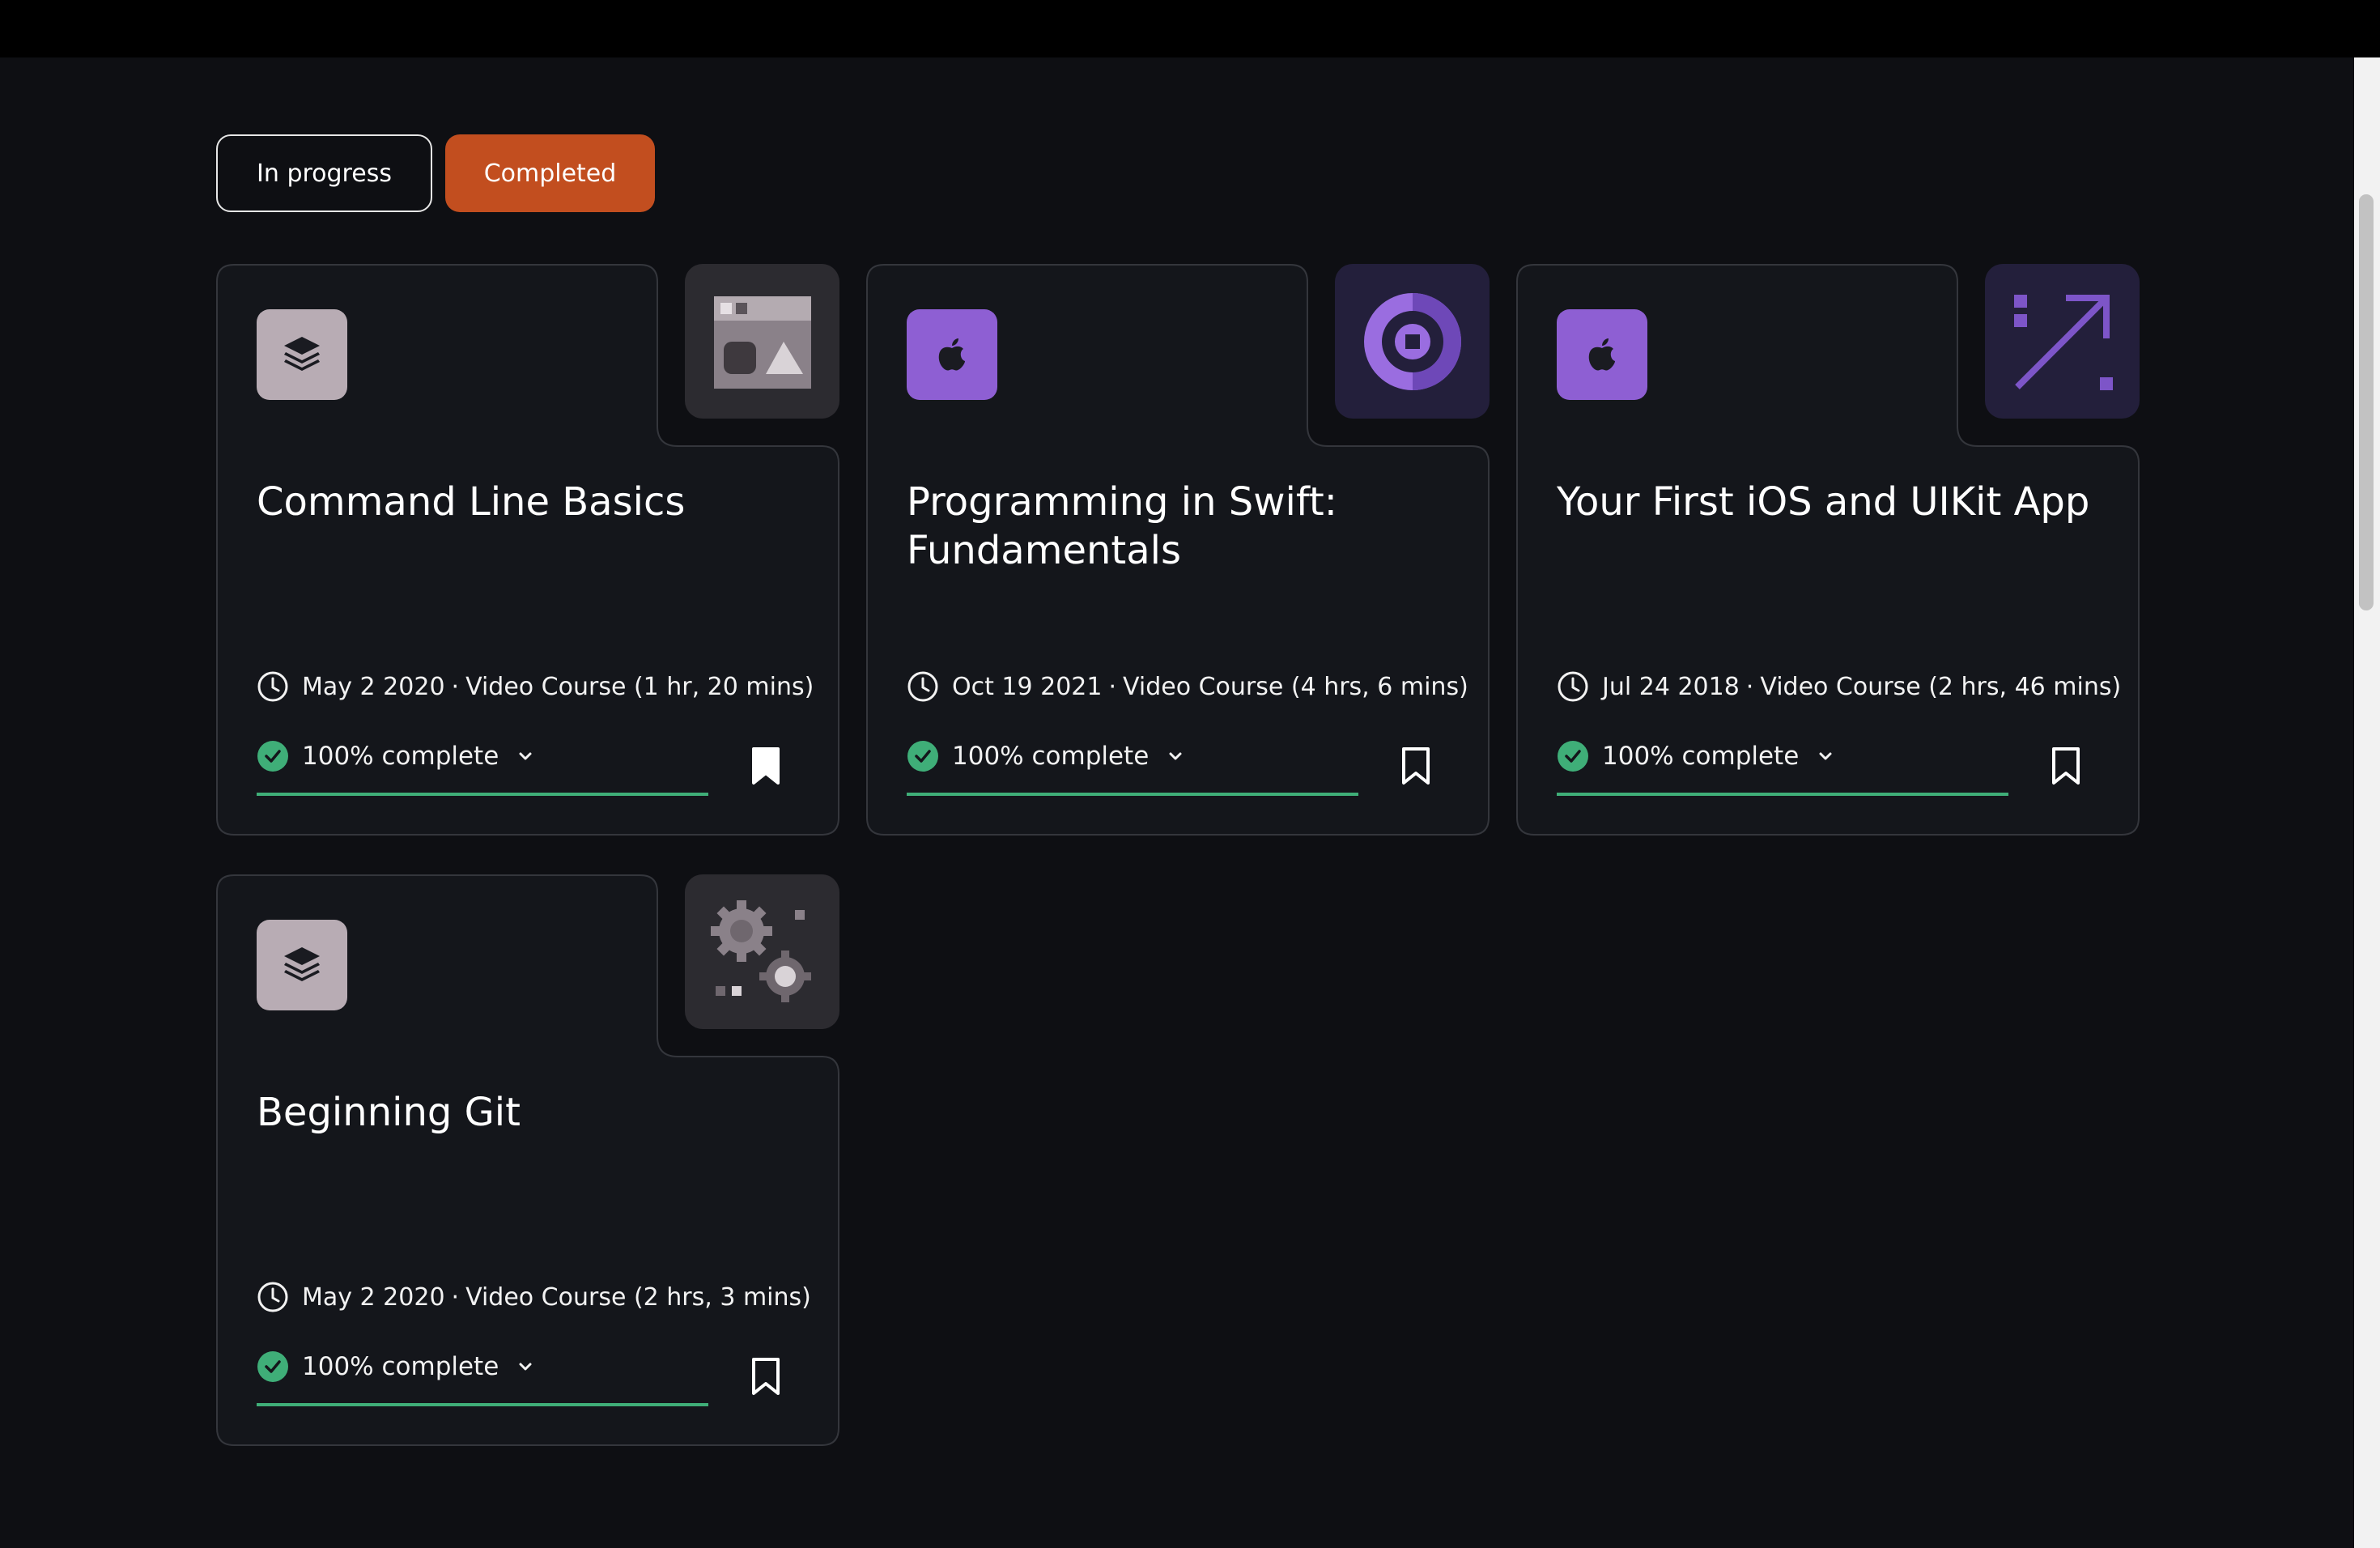  What do you see at coordinates (762, 951) in the screenshot?
I see `gears-icon` at bounding box center [762, 951].